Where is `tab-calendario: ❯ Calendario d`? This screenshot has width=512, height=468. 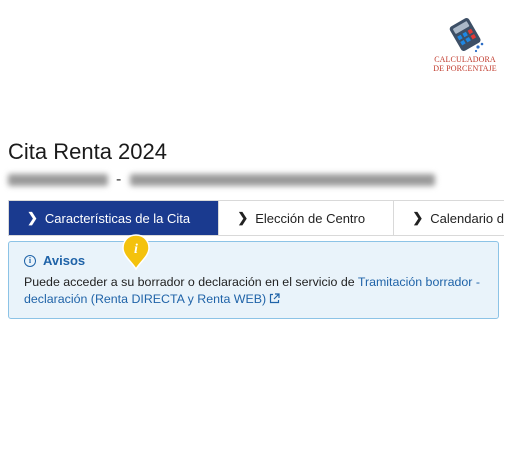 tab-calendario: ❯ Calendario d is located at coordinates (449, 218).